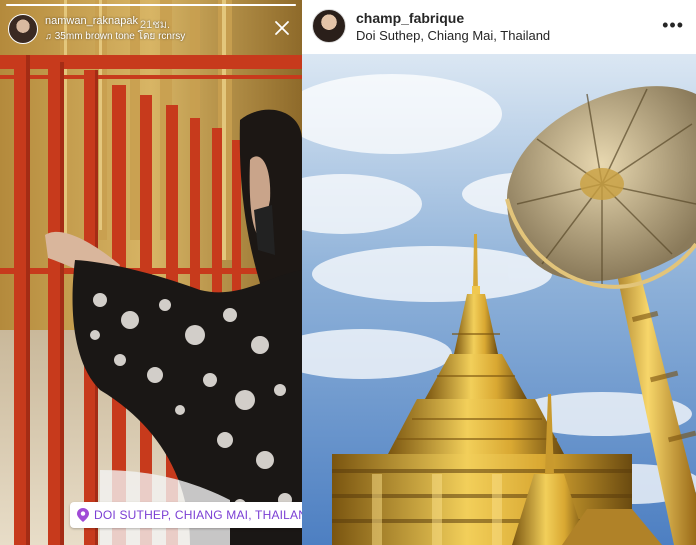 This screenshot has width=696, height=545. I want to click on story-progress-fill, so click(151, 5).